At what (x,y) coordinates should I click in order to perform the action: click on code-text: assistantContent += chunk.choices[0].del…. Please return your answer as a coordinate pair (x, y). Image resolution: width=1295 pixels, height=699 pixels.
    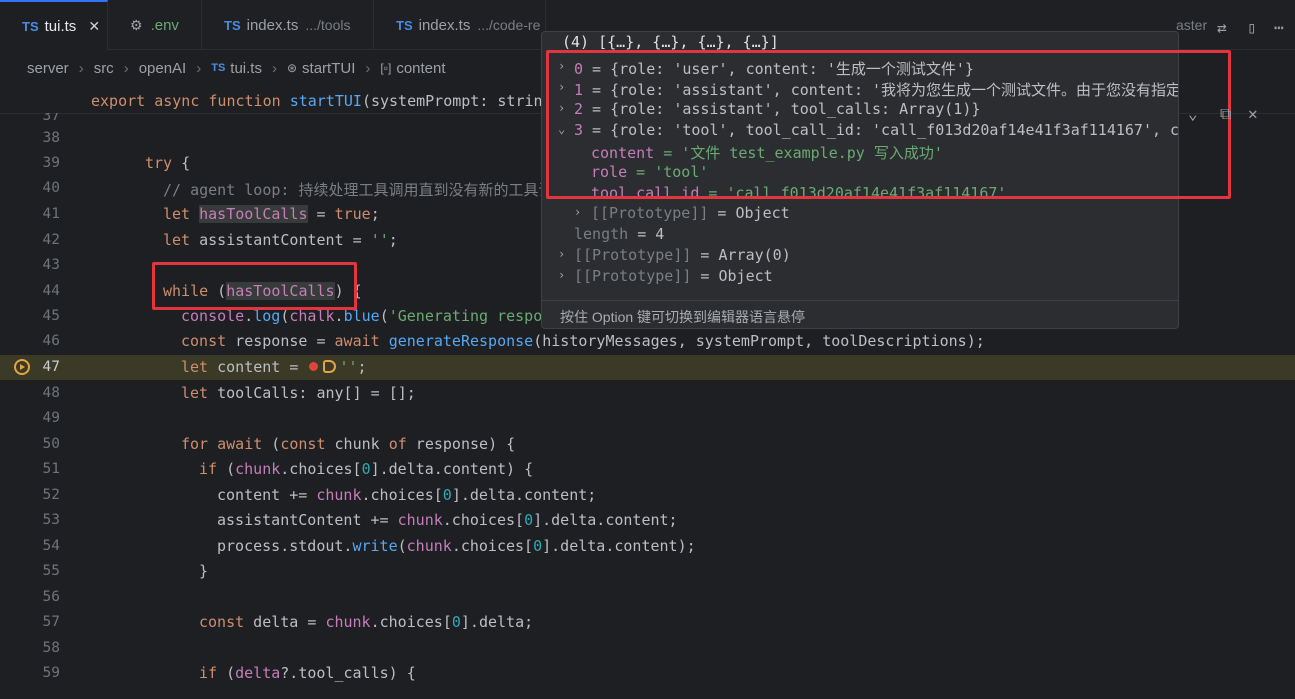
    Looking at the image, I should click on (447, 520).